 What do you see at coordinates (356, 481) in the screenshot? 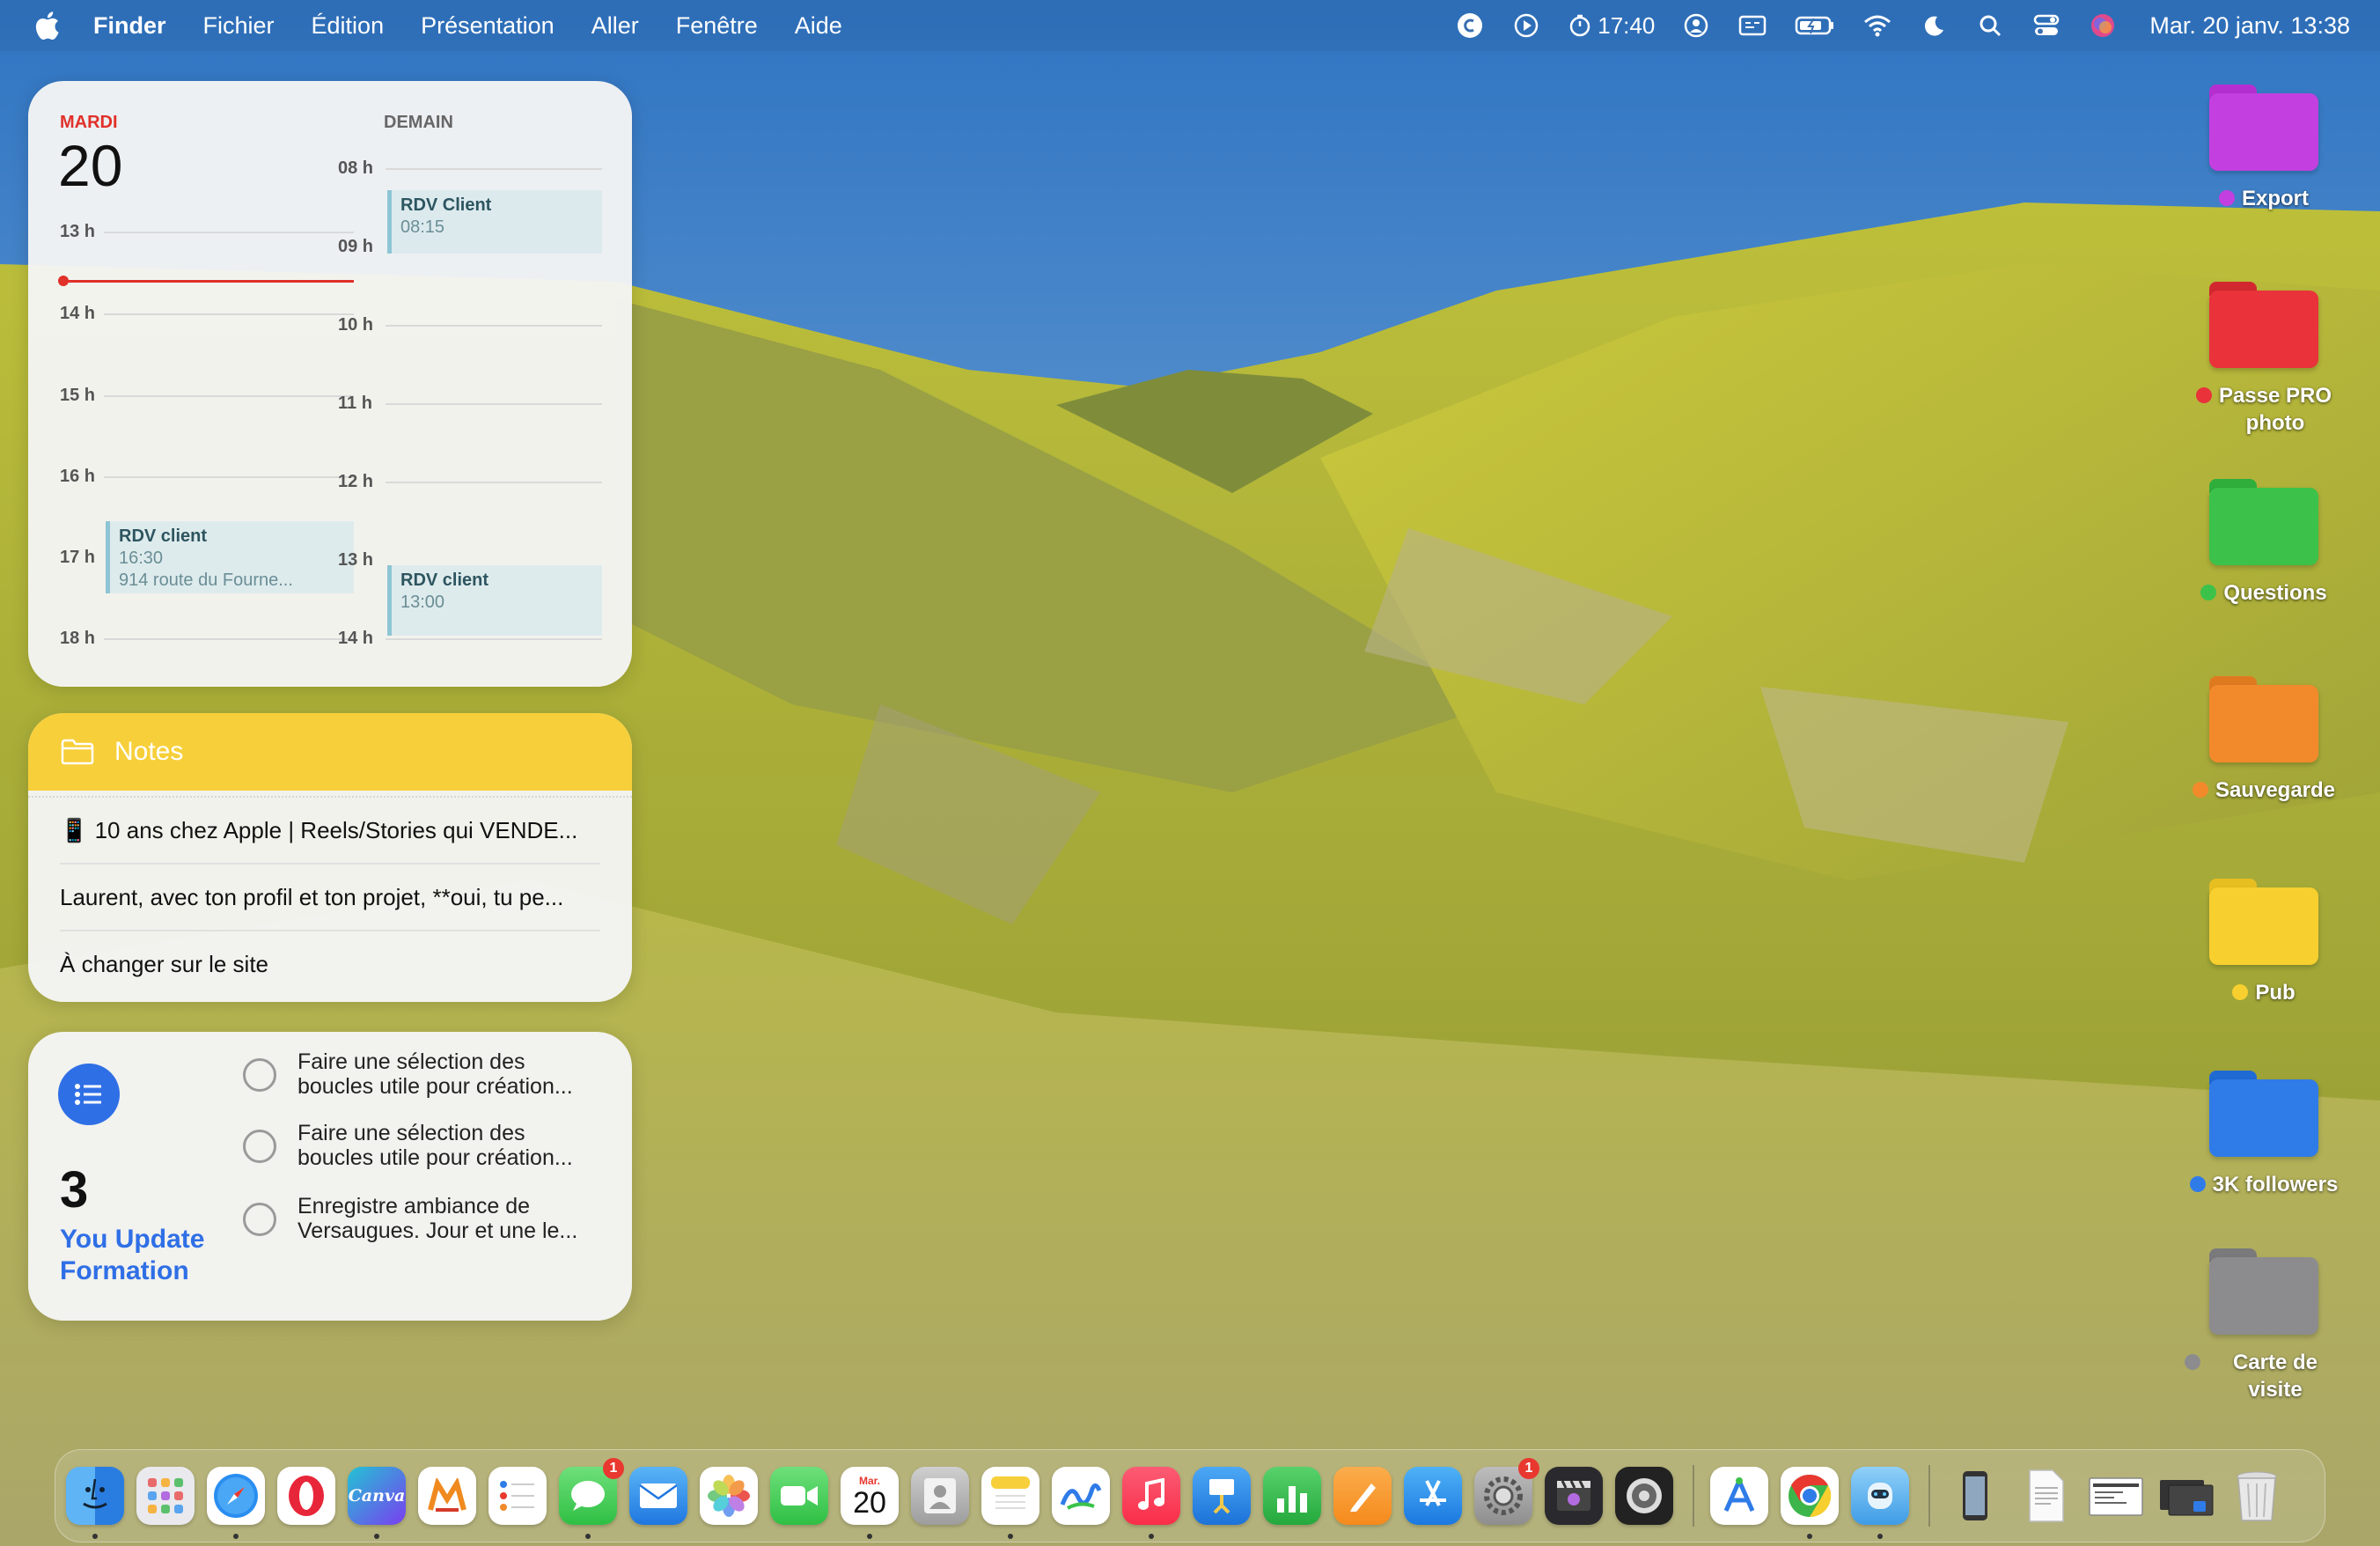
I see `hour-label: 12 h` at bounding box center [356, 481].